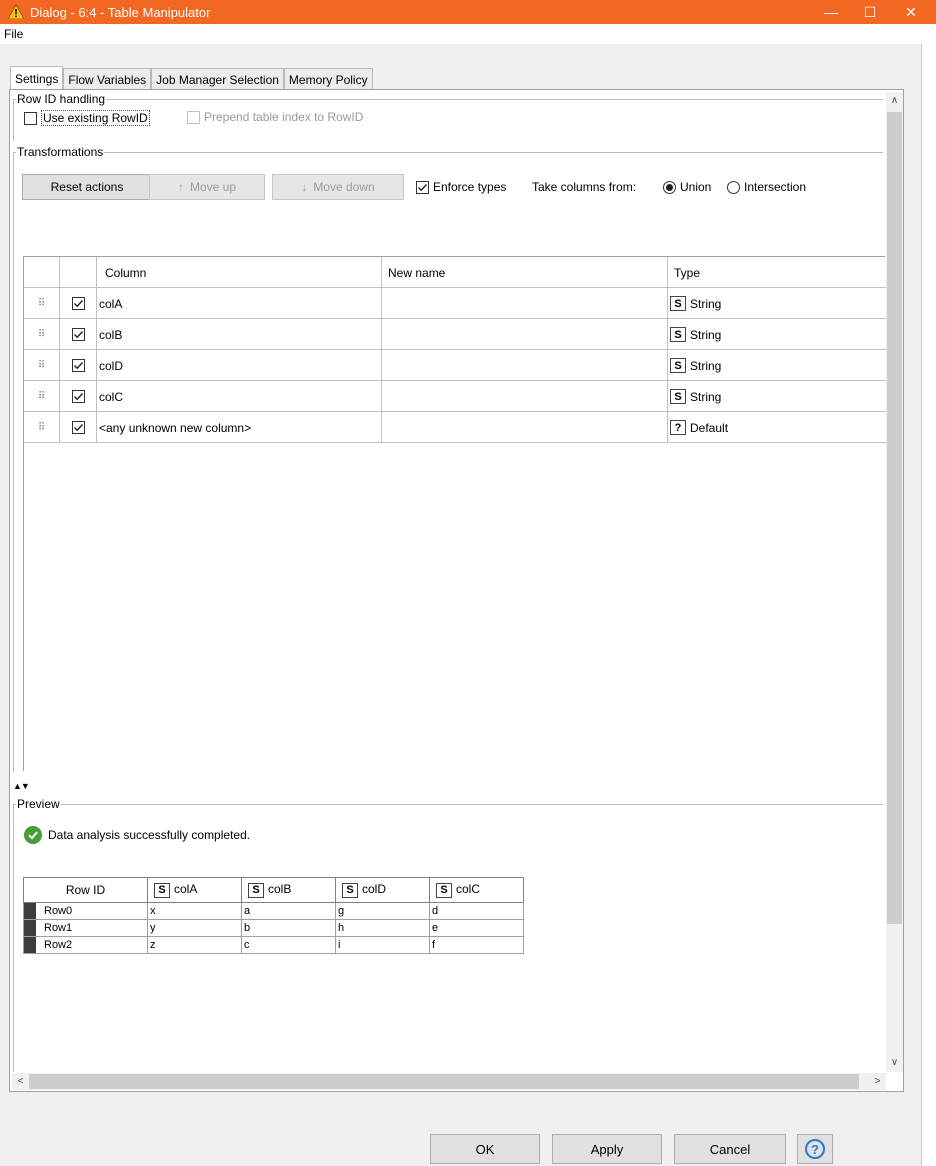 The image size is (936, 1166). Describe the element at coordinates (13, 34) in the screenshot. I see `menu-file: File` at that location.